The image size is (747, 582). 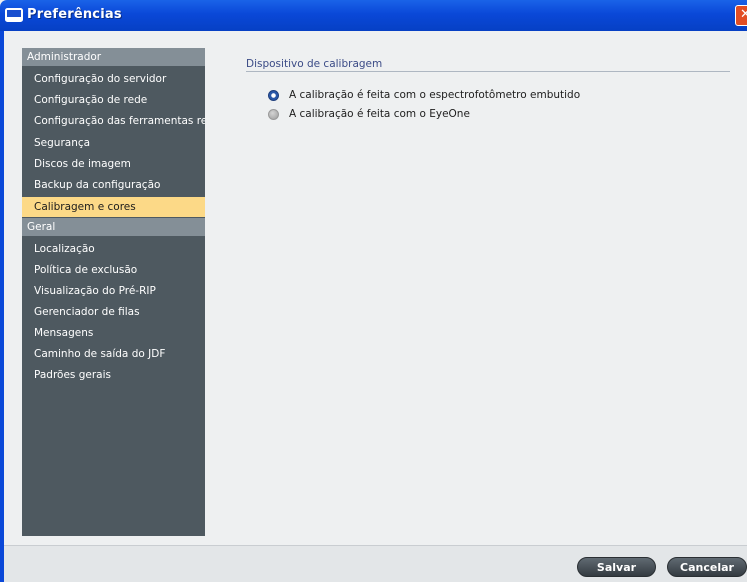 What do you see at coordinates (113, 270) in the screenshot?
I see `sidebar-item-politica-exclusao: Política de exclusão` at bounding box center [113, 270].